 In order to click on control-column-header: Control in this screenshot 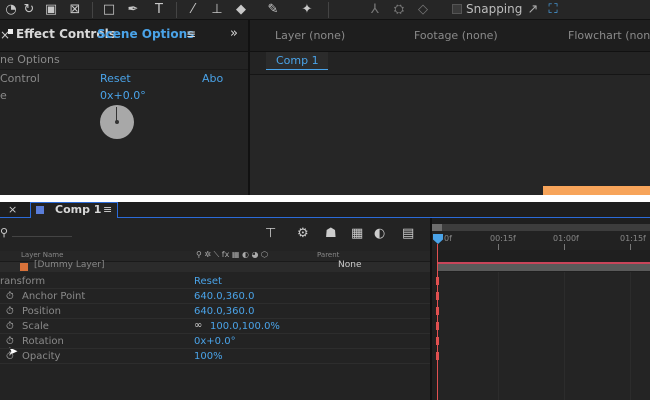, I will do `click(20, 78)`.